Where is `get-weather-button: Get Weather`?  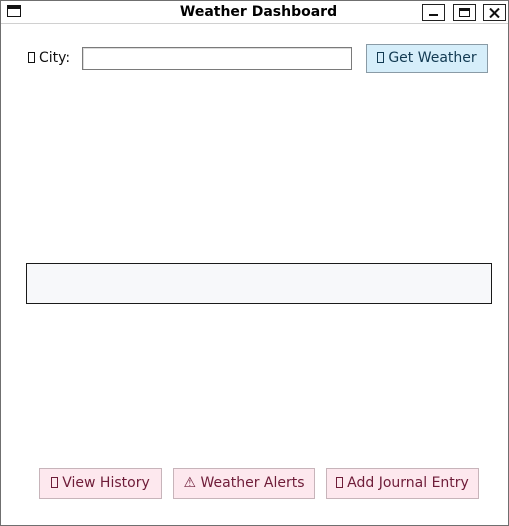
get-weather-button: Get Weather is located at coordinates (427, 58).